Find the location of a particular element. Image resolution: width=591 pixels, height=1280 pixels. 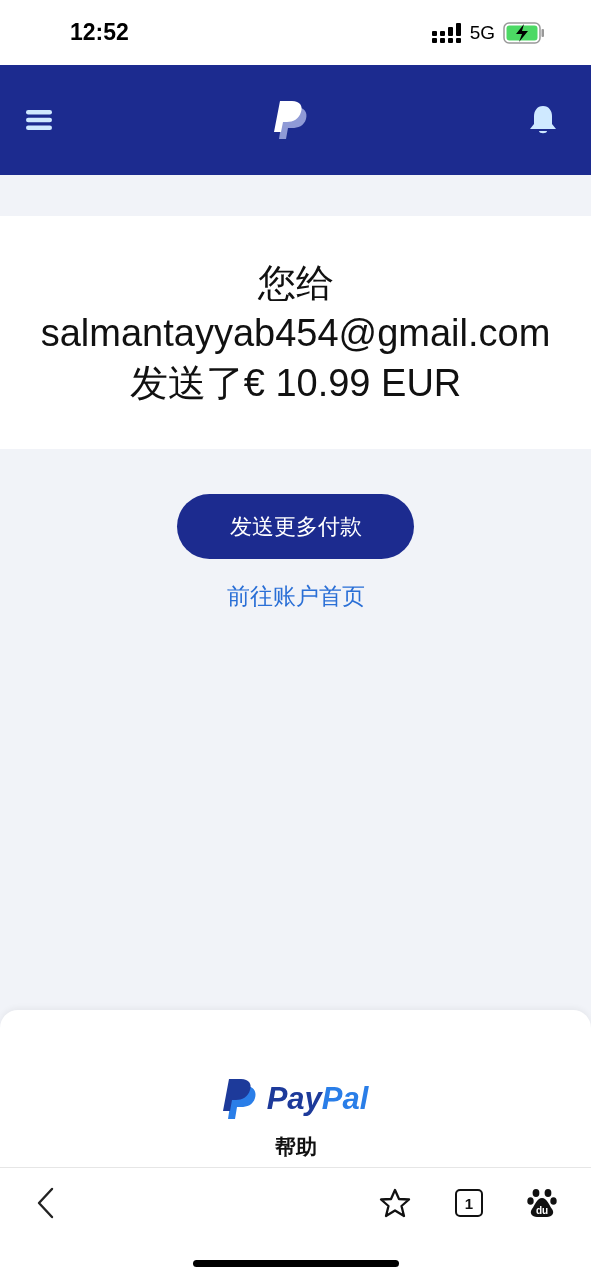

account-home-link: 前往账户首页 is located at coordinates (295, 596).